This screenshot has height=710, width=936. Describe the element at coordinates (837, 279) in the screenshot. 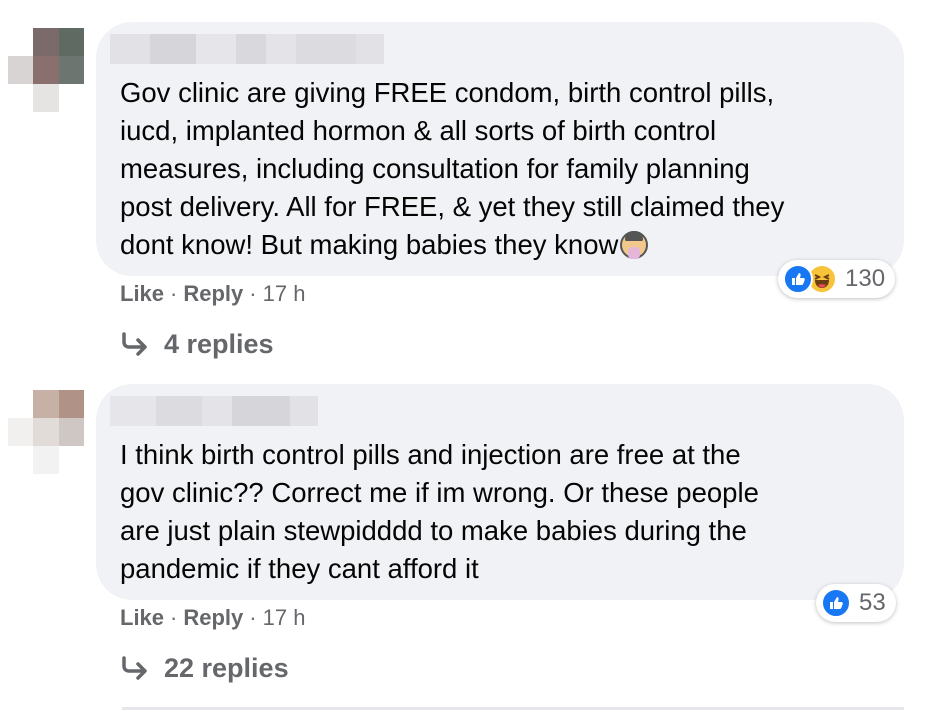

I see `reaction-summary: 130` at that location.